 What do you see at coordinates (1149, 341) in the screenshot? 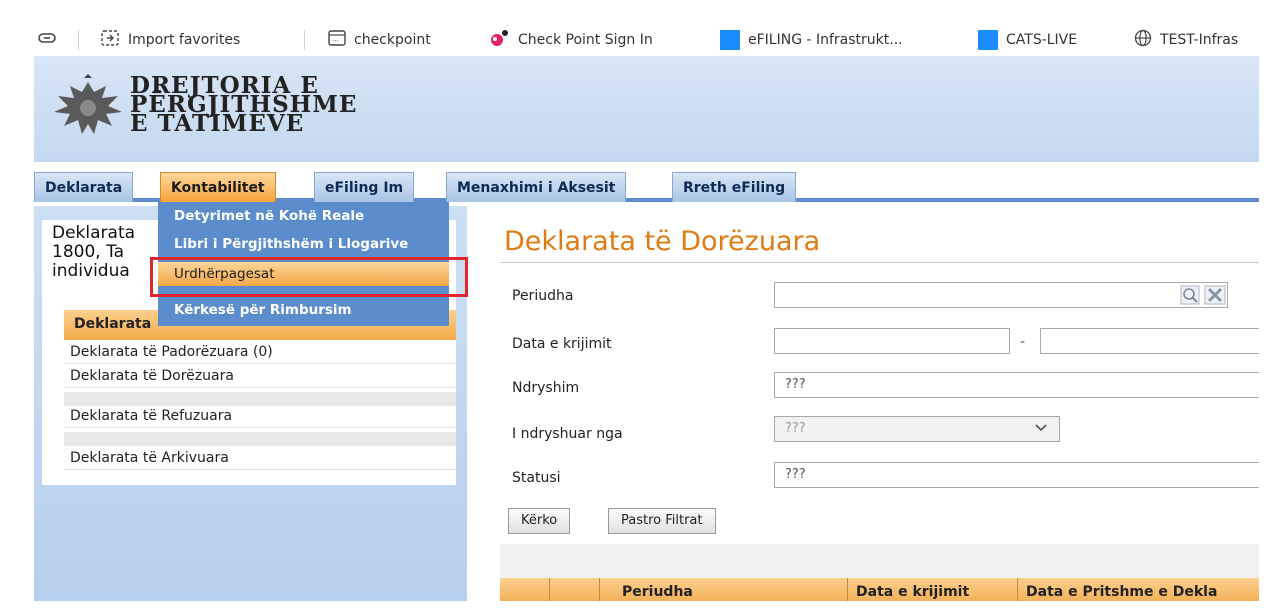
I see `created-to-input` at bounding box center [1149, 341].